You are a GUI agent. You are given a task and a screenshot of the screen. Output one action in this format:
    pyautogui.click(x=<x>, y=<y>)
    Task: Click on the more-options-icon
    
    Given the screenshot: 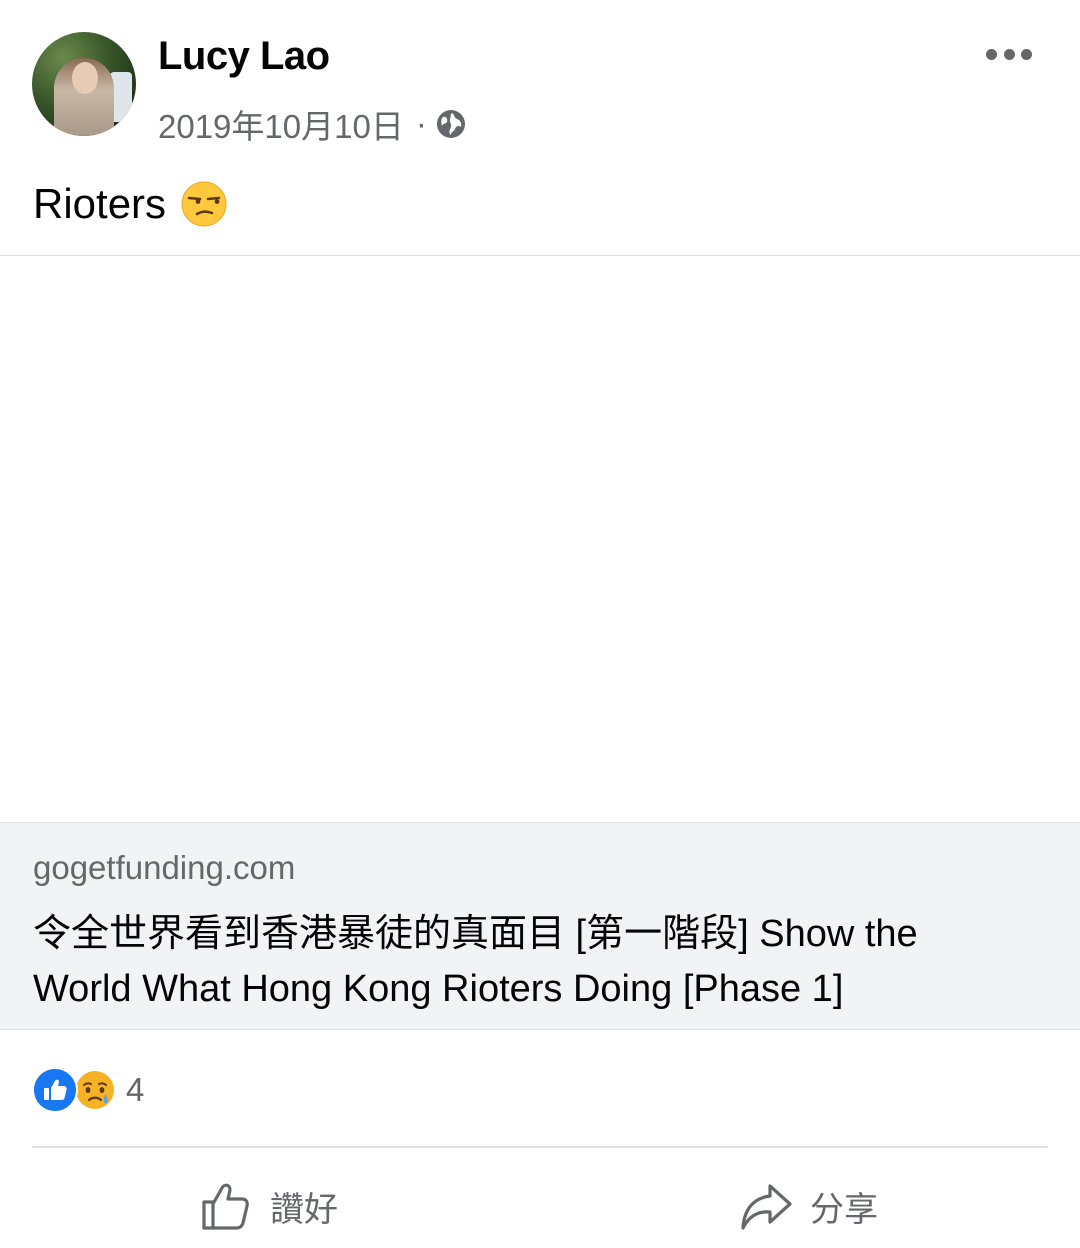 What is the action you would take?
    pyautogui.click(x=1009, y=54)
    